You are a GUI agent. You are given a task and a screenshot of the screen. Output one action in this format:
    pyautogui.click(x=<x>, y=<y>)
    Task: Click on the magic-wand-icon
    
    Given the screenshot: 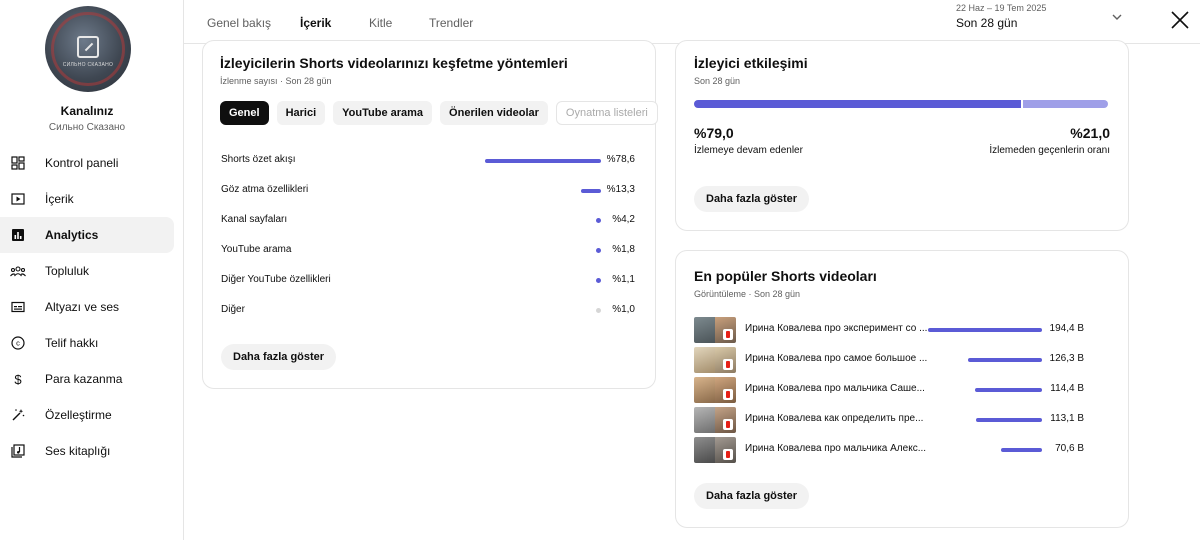 What is the action you would take?
    pyautogui.click(x=18, y=415)
    